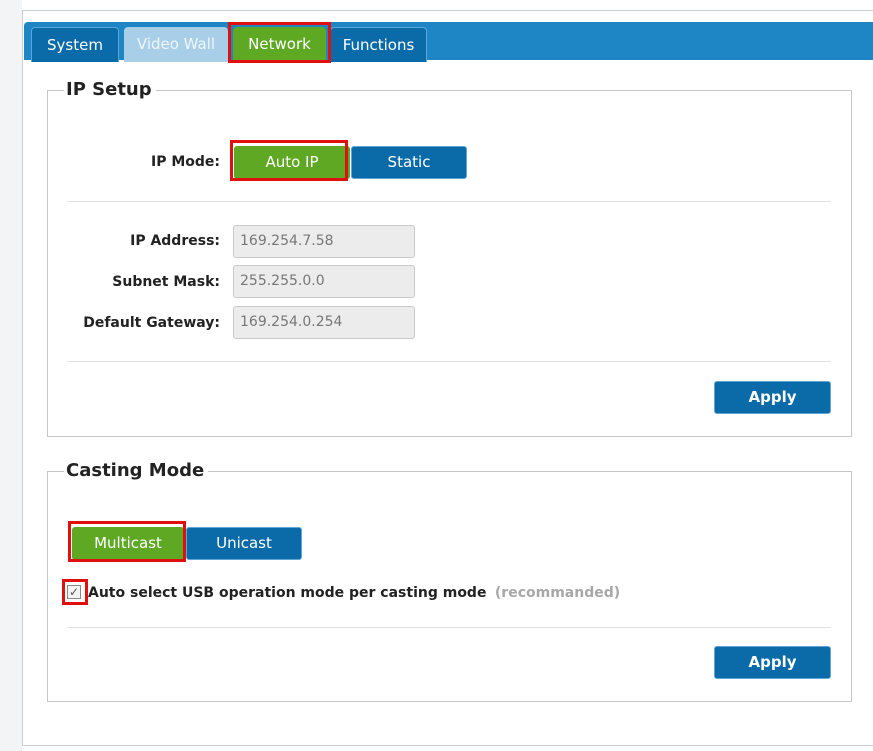  Describe the element at coordinates (772, 397) in the screenshot. I see `ip-setup-apply-button: Apply` at that location.